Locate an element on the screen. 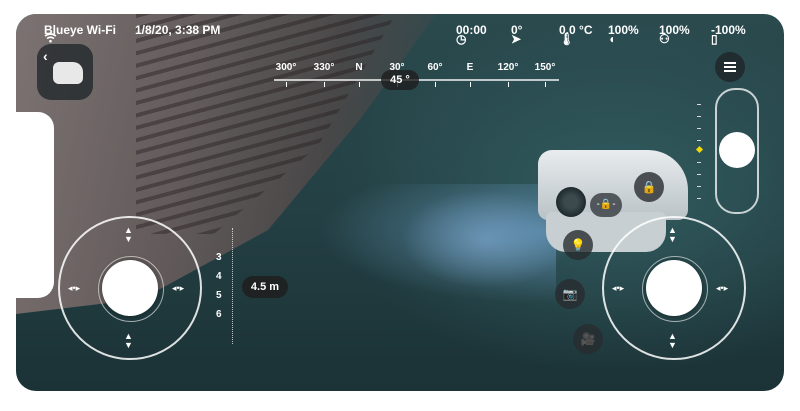 This screenshot has width=800, height=411. timer: ◷ 00:00 is located at coordinates (471, 34).